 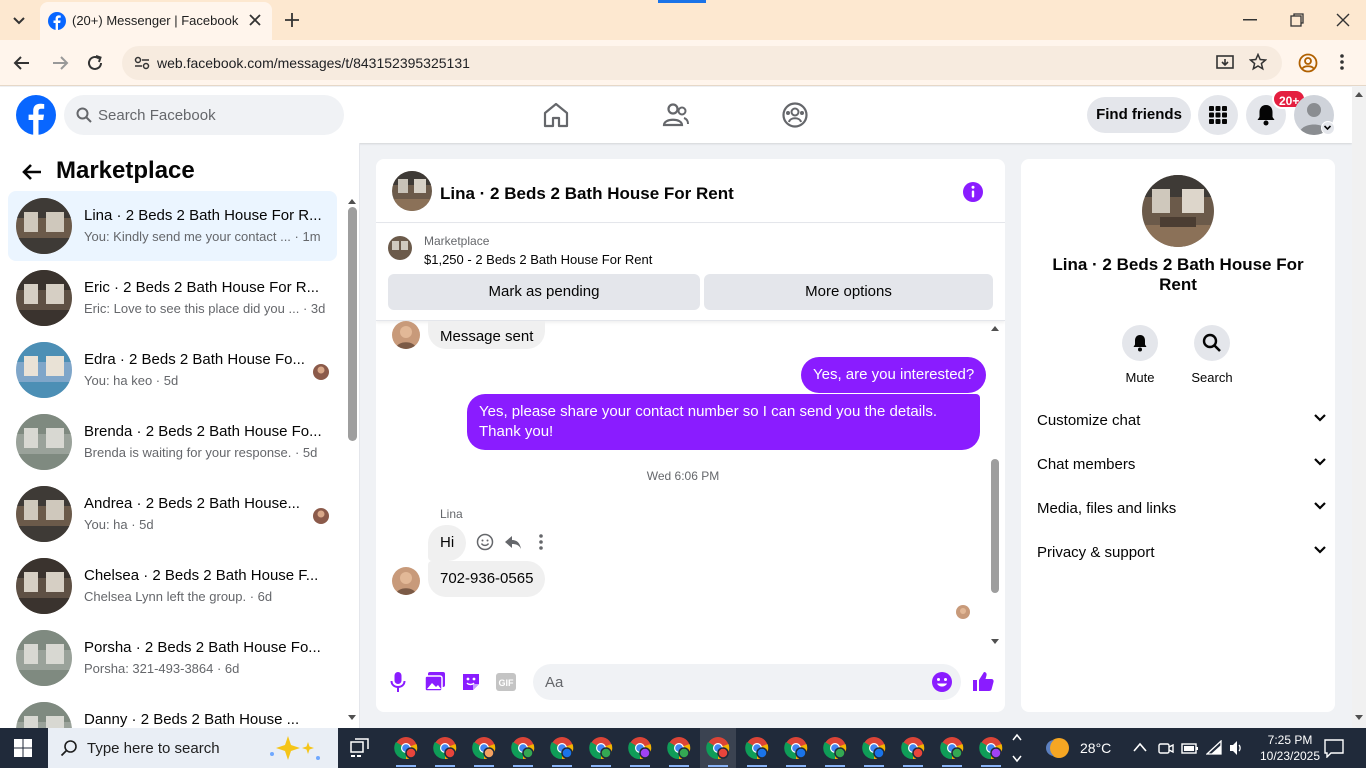 What do you see at coordinates (538, 259) in the screenshot?
I see `listing-title: $1,250 - 2 Beds 2 Bath House For Rent` at bounding box center [538, 259].